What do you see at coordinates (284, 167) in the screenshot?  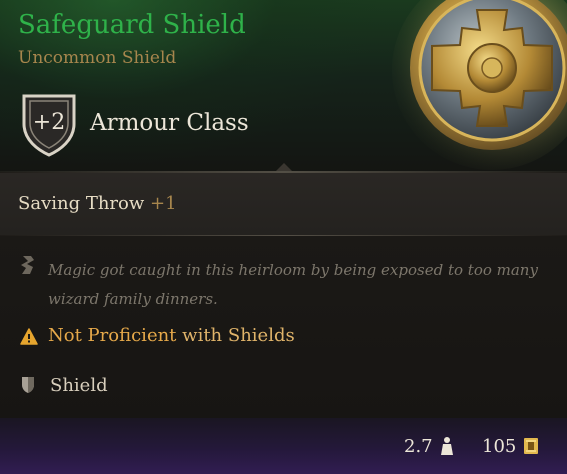 I see `divider-notch` at bounding box center [284, 167].